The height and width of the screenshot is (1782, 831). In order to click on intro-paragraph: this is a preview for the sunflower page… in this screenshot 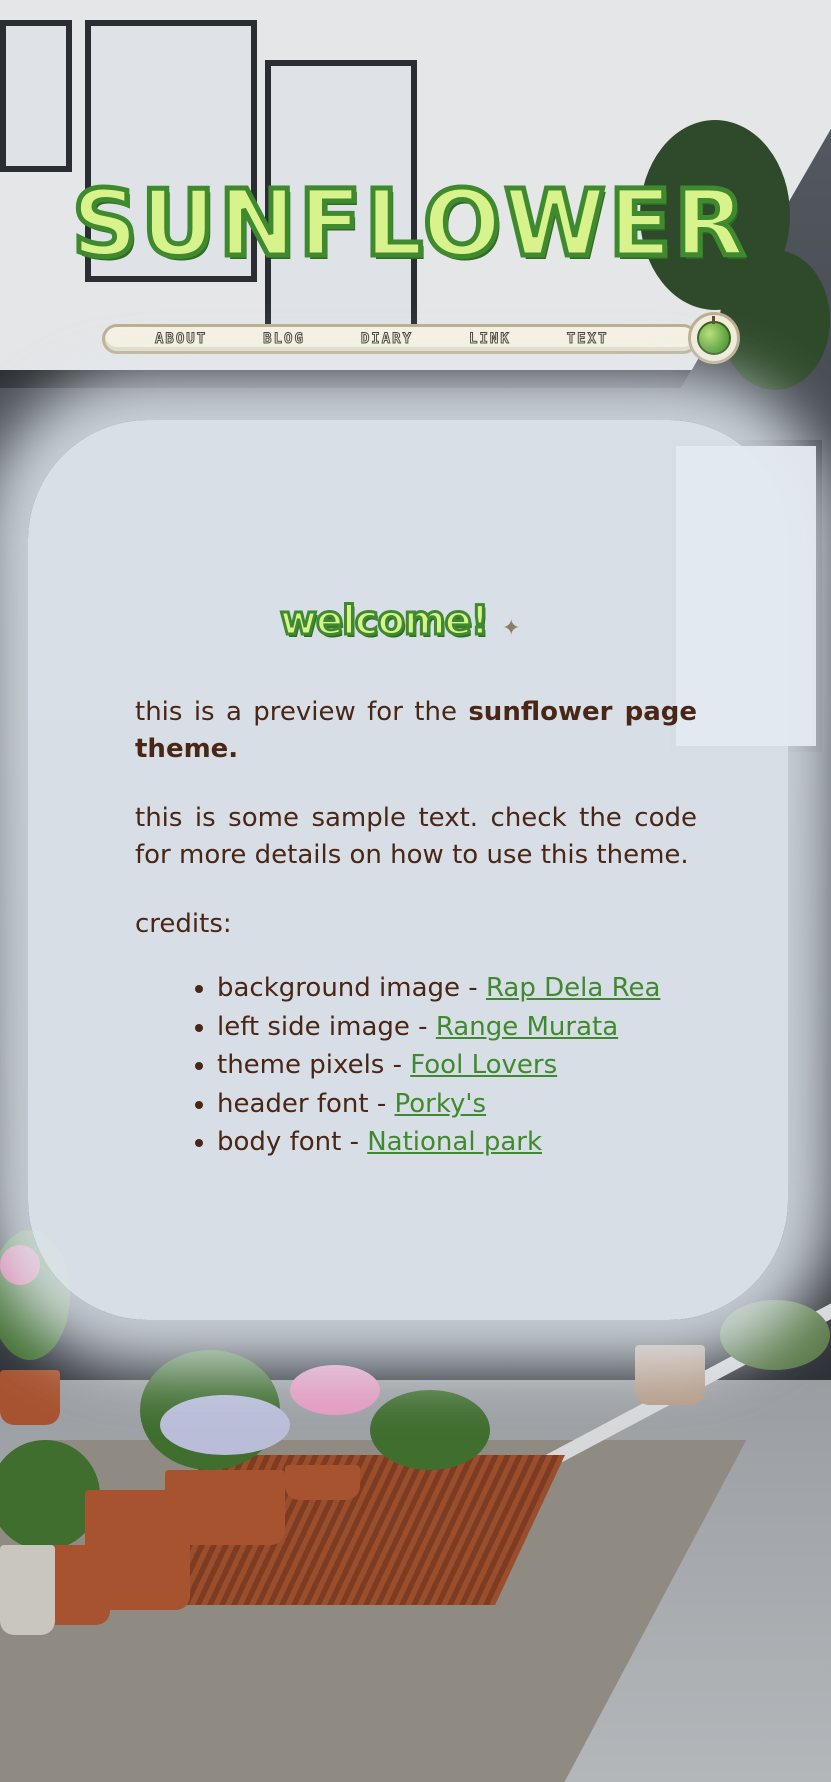, I will do `click(416, 731)`.